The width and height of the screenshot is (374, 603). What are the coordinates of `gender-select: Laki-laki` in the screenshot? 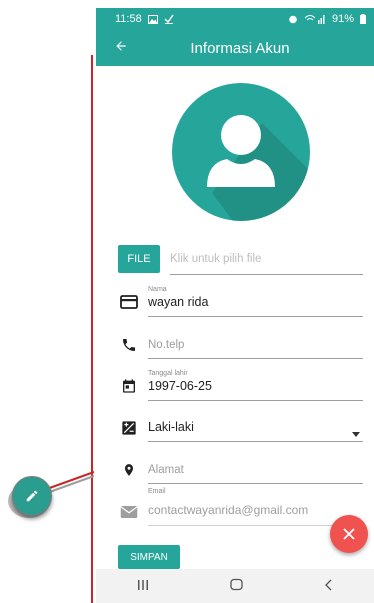 It's located at (171, 427).